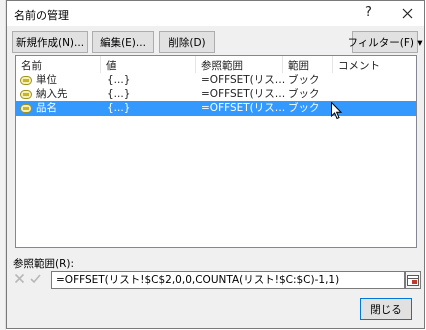  I want to click on close-window-button, so click(407, 13).